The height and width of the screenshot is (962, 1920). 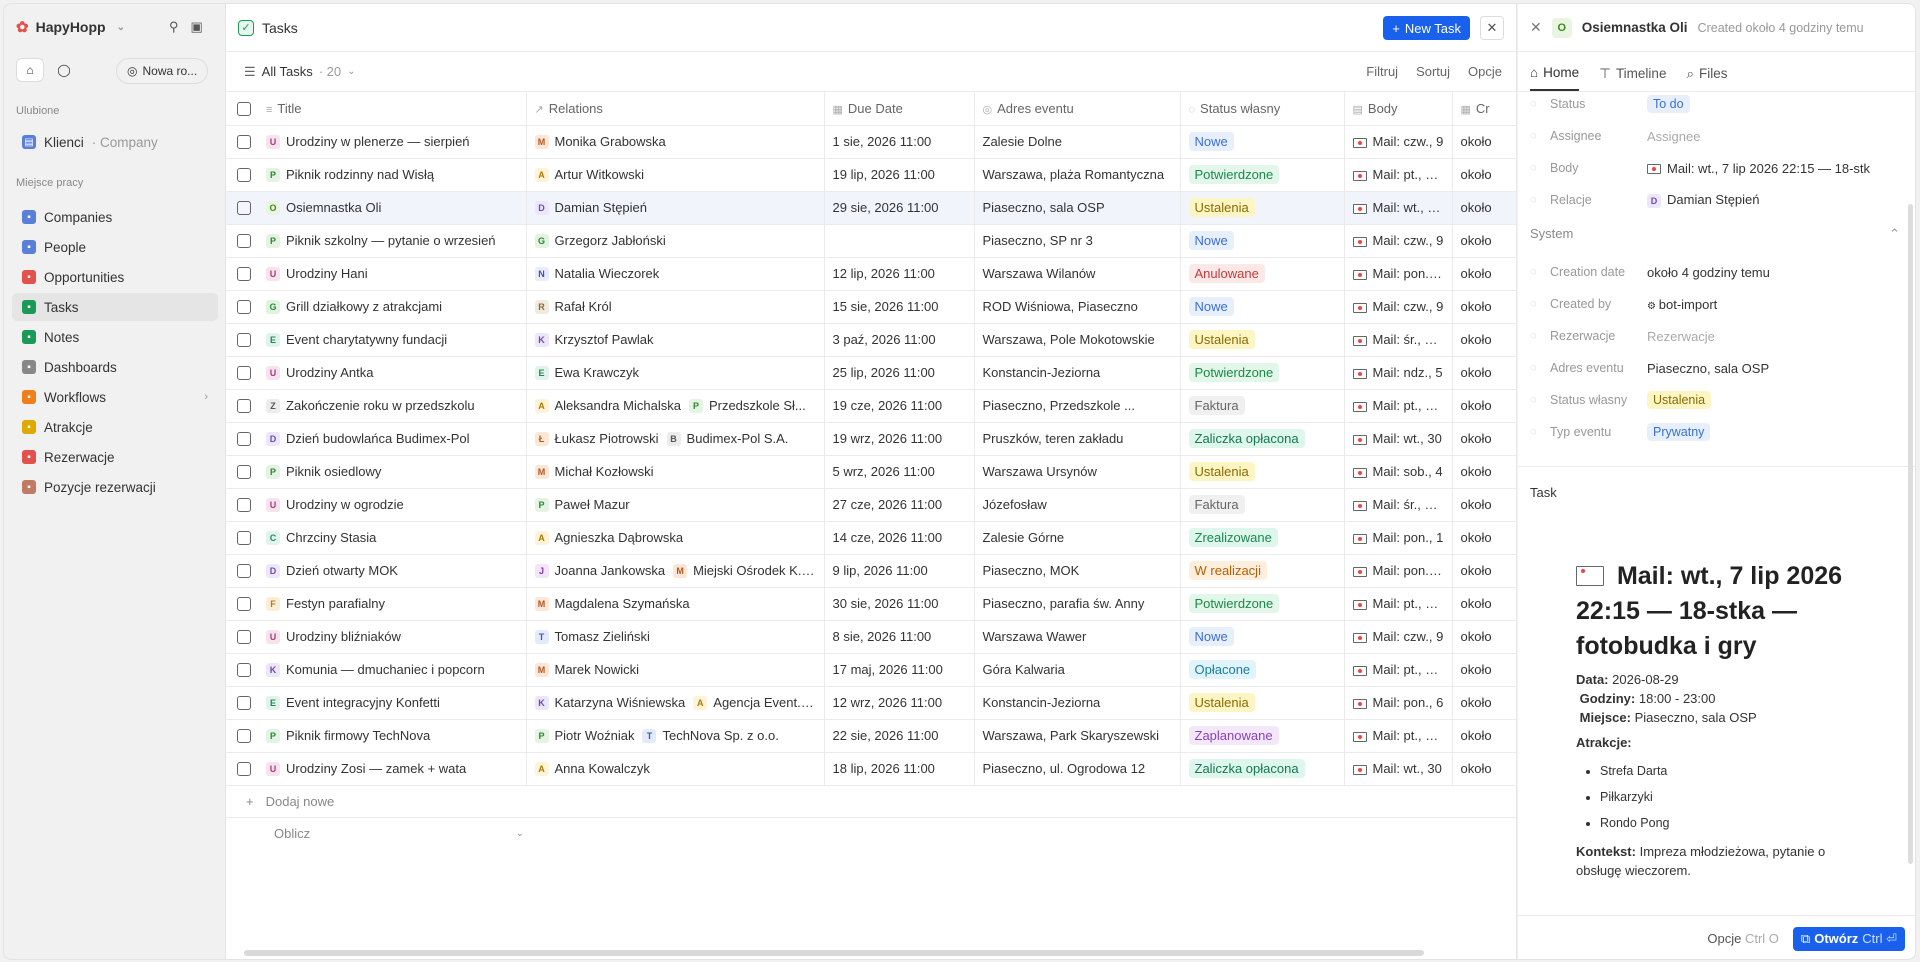 What do you see at coordinates (392, 604) in the screenshot?
I see `title-cell: F Festyn parafialny` at bounding box center [392, 604].